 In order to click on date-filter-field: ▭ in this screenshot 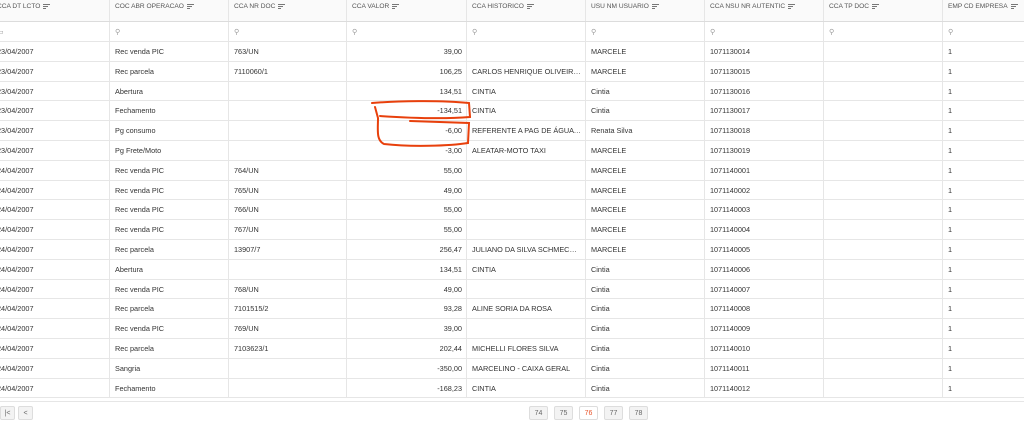, I will do `click(55, 31)`.